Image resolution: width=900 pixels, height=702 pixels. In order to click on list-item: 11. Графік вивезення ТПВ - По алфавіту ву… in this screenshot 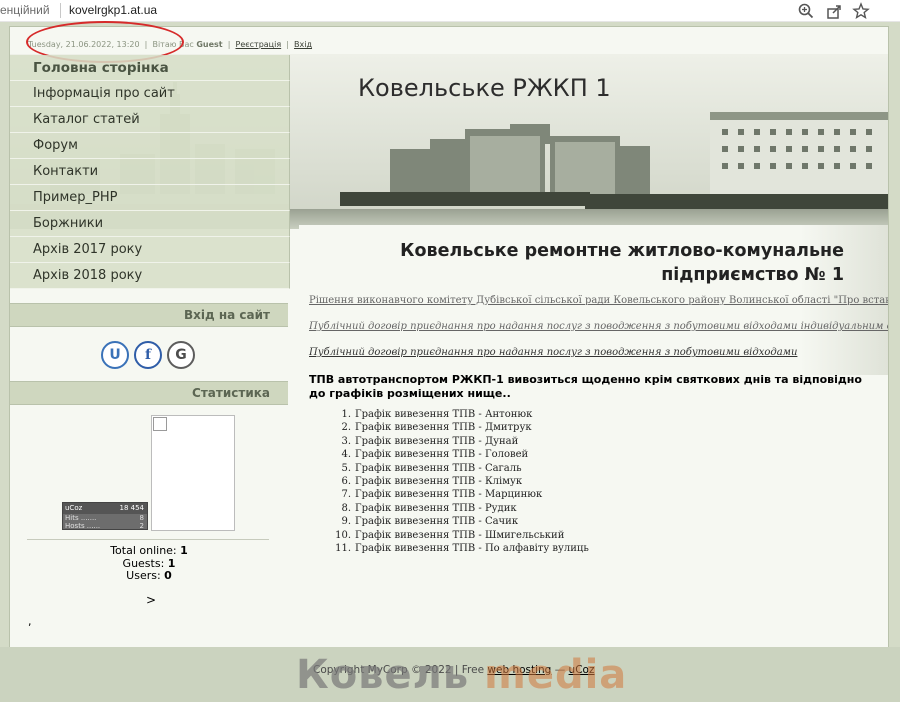, I will do `click(462, 548)`.